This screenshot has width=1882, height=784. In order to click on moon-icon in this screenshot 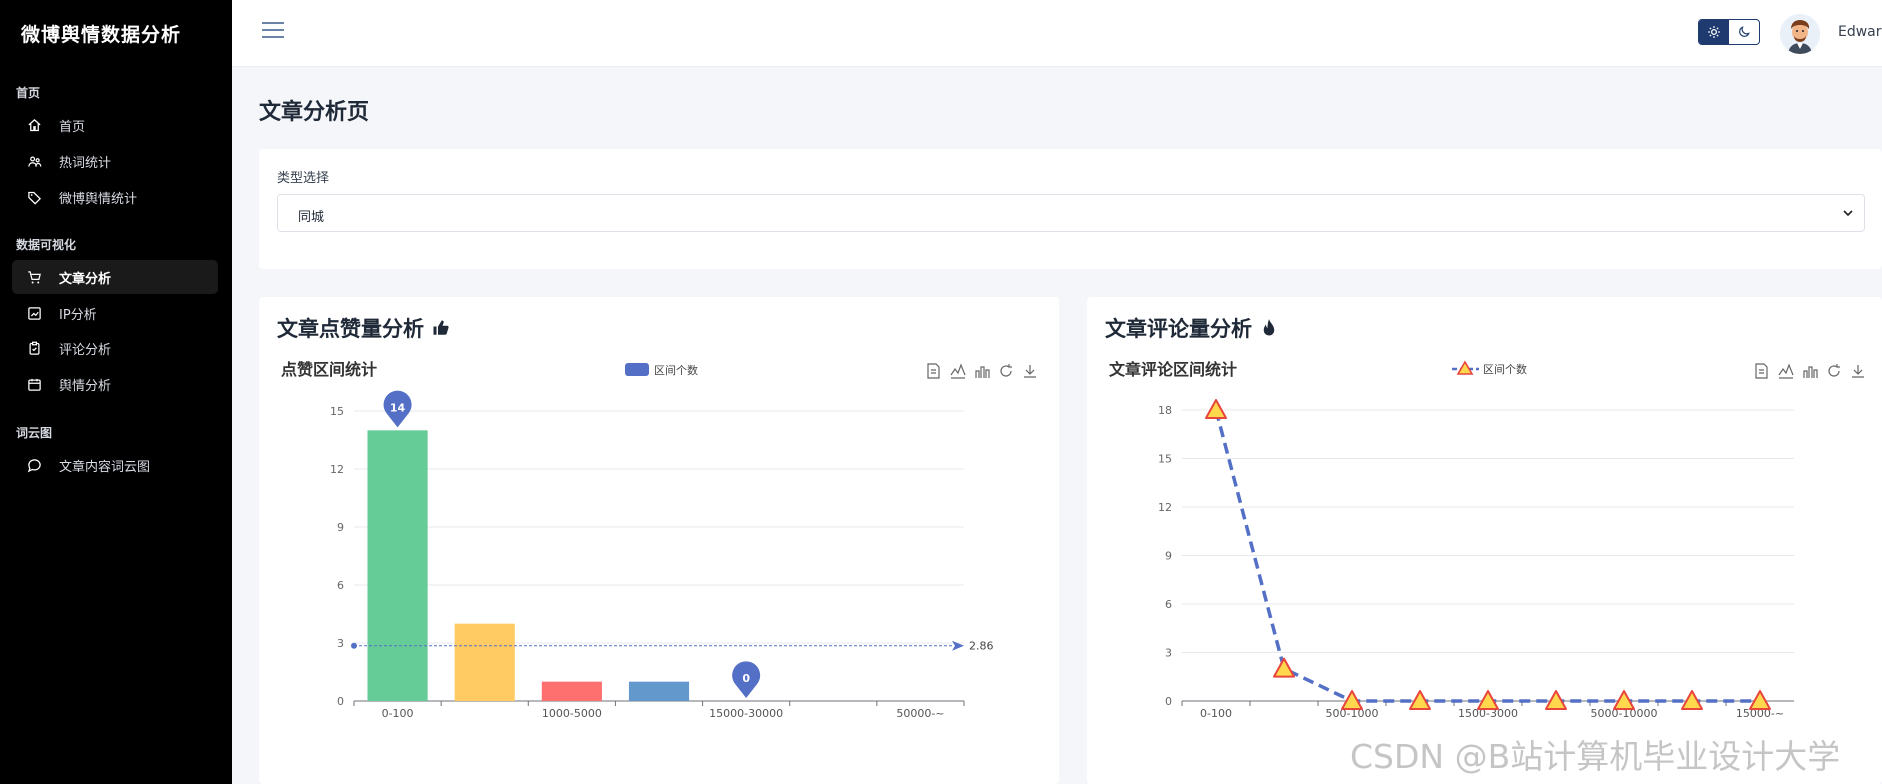, I will do `click(1744, 32)`.